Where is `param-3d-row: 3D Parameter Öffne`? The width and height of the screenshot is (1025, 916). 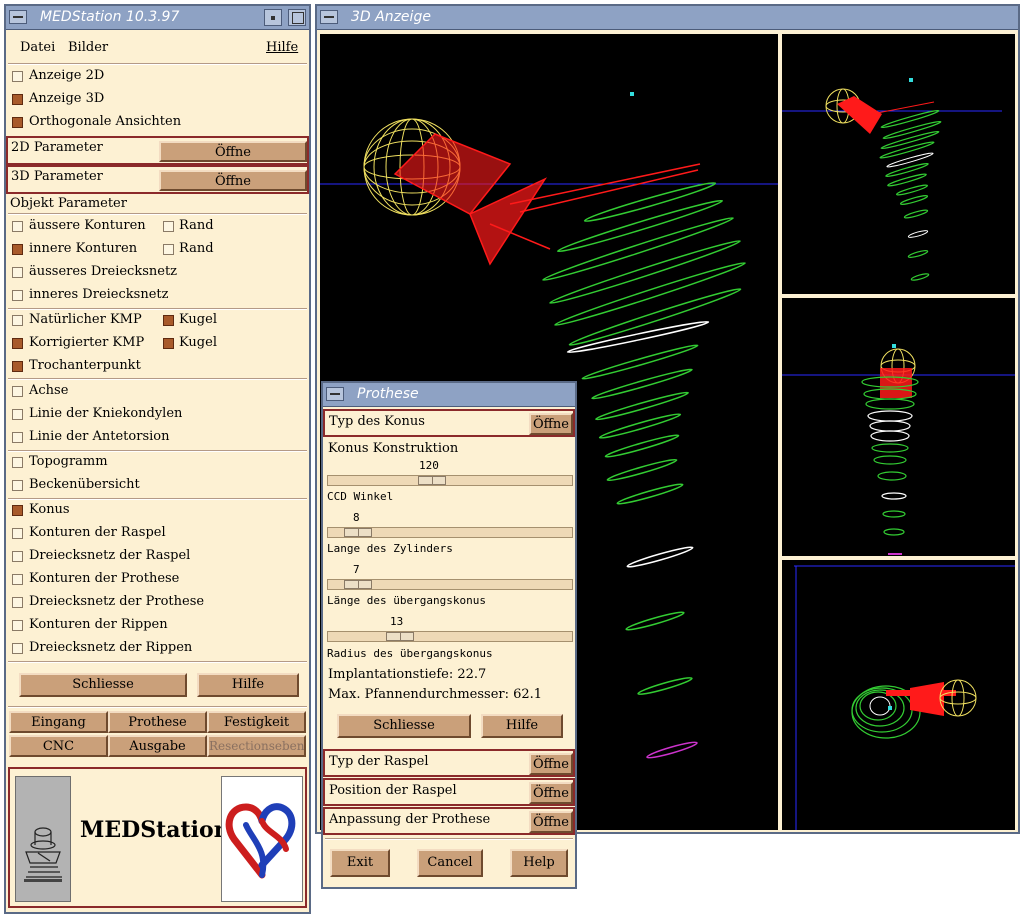
param-3d-row: 3D Parameter Öffne is located at coordinates (157, 179).